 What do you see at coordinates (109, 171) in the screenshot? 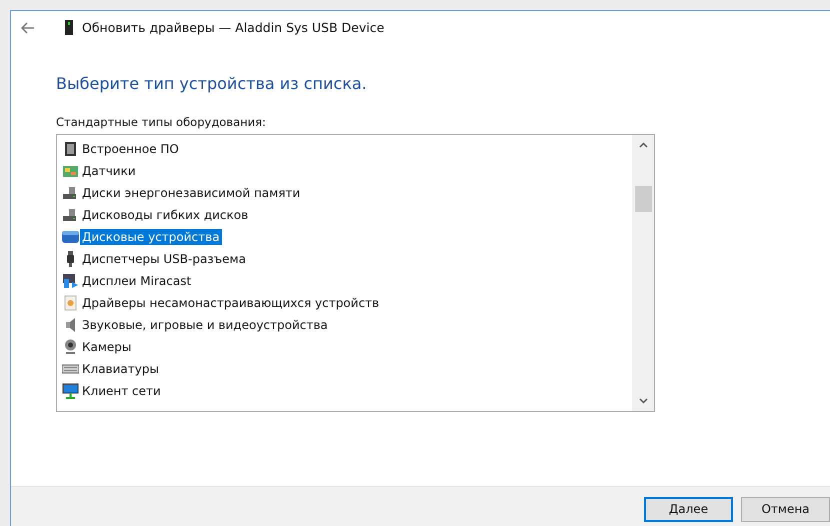
I see `list-item: Датчики` at bounding box center [109, 171].